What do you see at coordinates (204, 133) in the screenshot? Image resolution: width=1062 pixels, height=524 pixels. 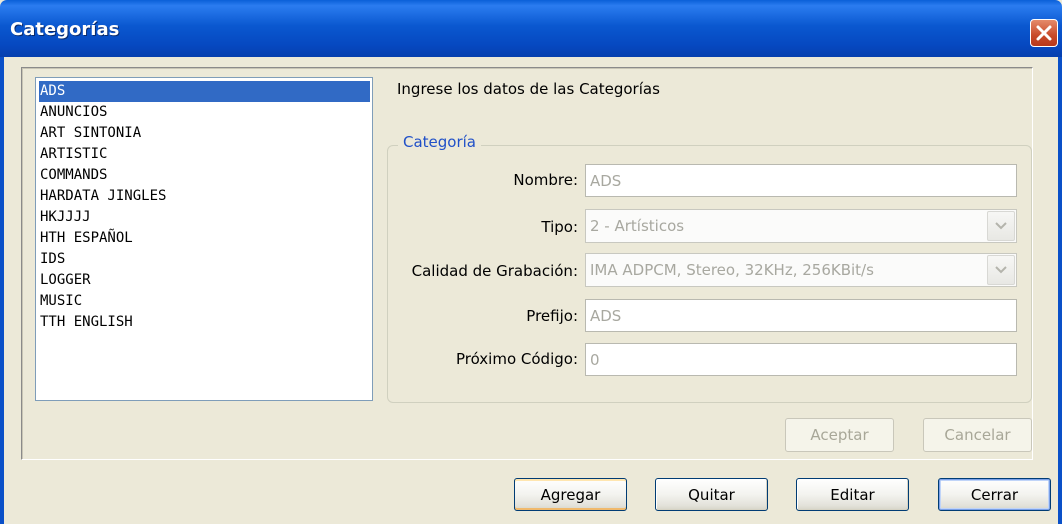 I see `list-item-art-sintonia: ART SINTONIA` at bounding box center [204, 133].